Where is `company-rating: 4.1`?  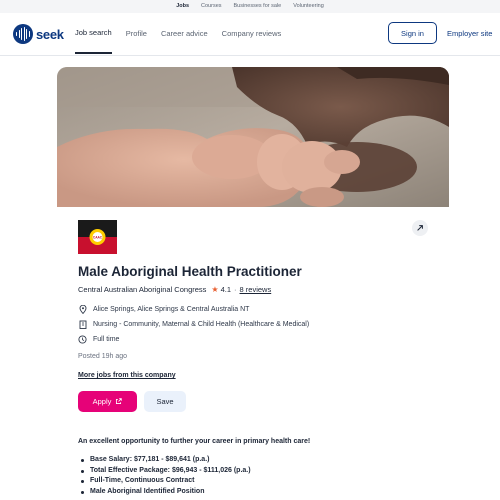
company-rating: 4.1 is located at coordinates (226, 289).